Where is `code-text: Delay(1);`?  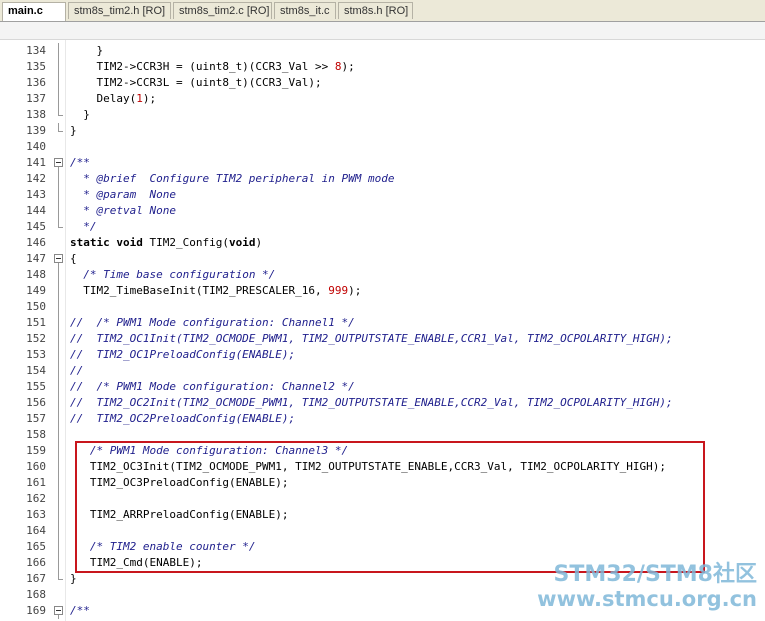 code-text: Delay(1); is located at coordinates (113, 99).